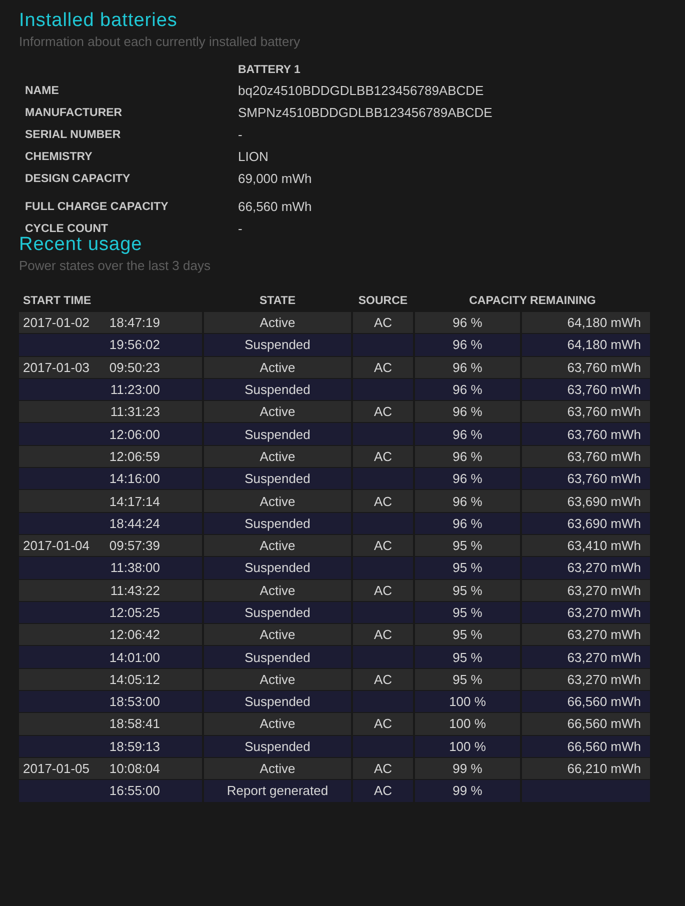 Image resolution: width=685 pixels, height=906 pixels. What do you see at coordinates (275, 206) in the screenshot?
I see `field-value: 66,560 mWh` at bounding box center [275, 206].